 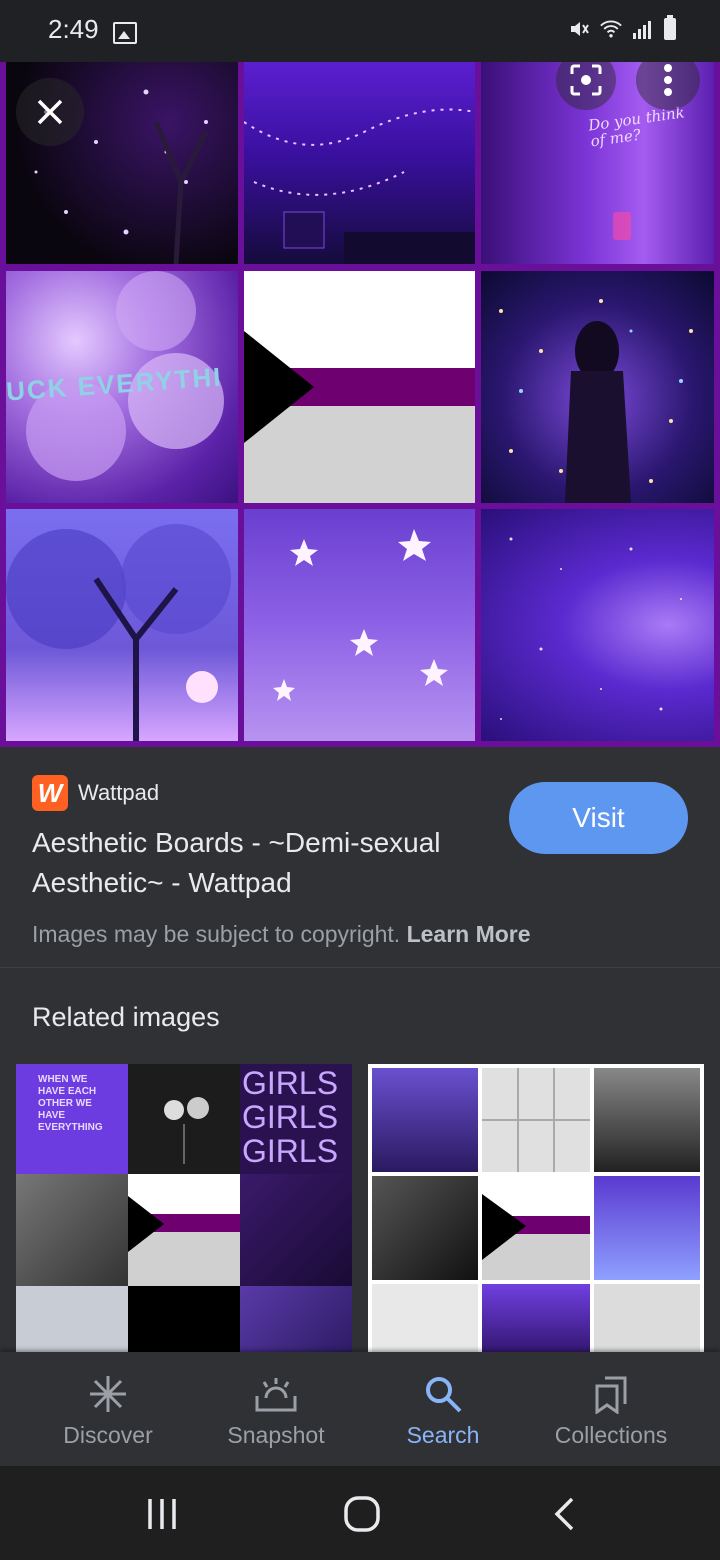 I want to click on nav-search-label: Search, so click(x=443, y=1435).